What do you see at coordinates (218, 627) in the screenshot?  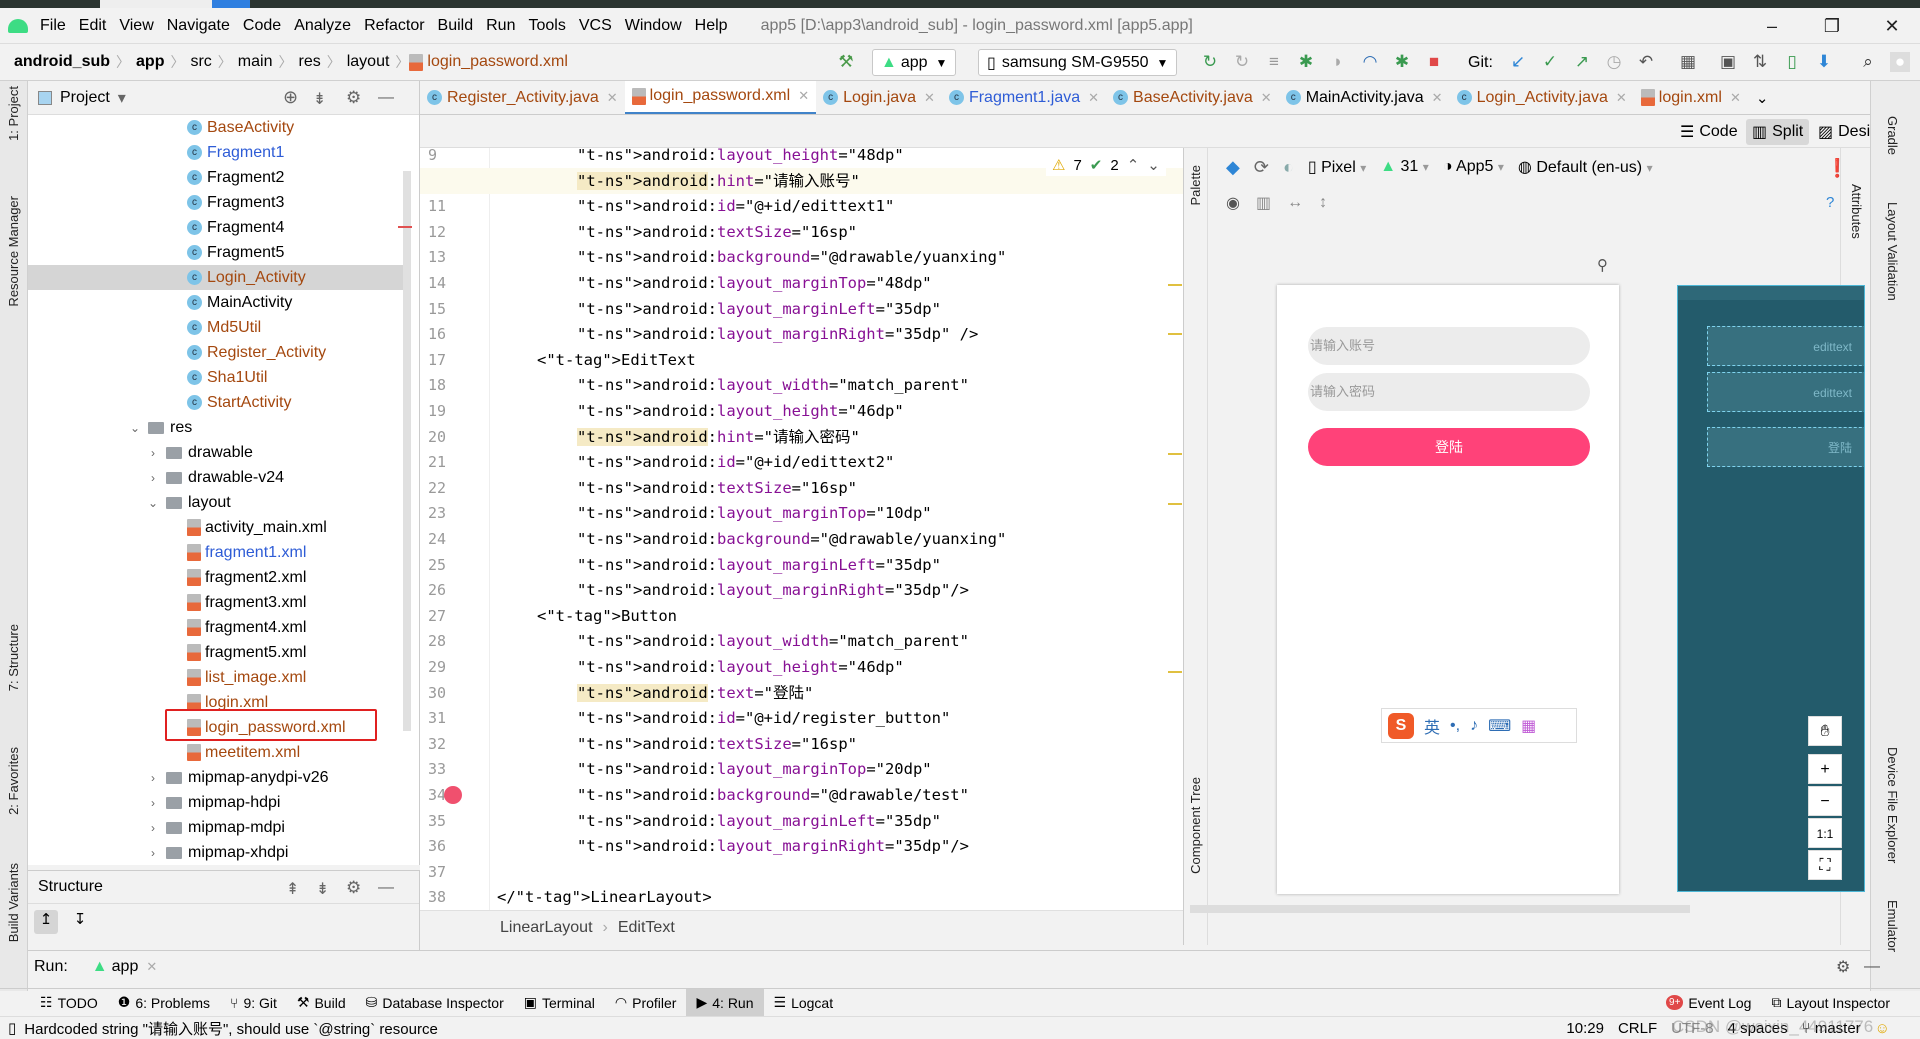 I see `tree-item: fragment4.xml` at bounding box center [218, 627].